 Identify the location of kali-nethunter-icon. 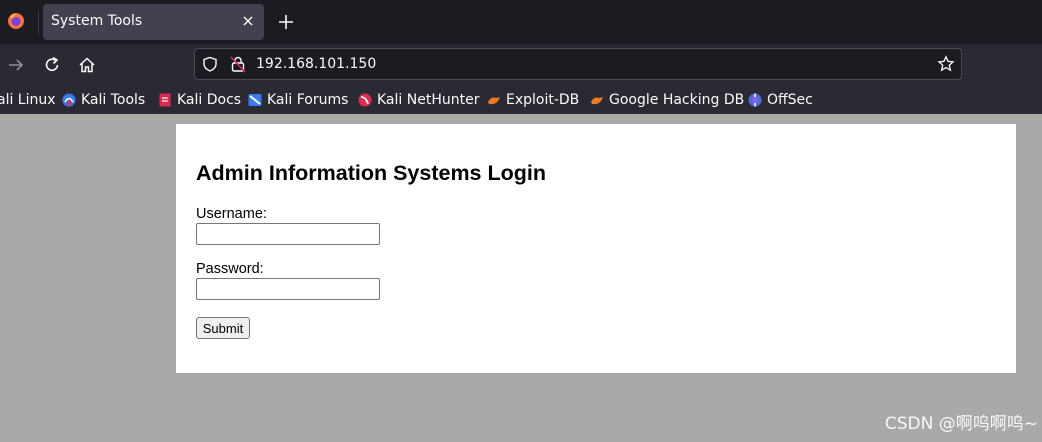
(365, 100).